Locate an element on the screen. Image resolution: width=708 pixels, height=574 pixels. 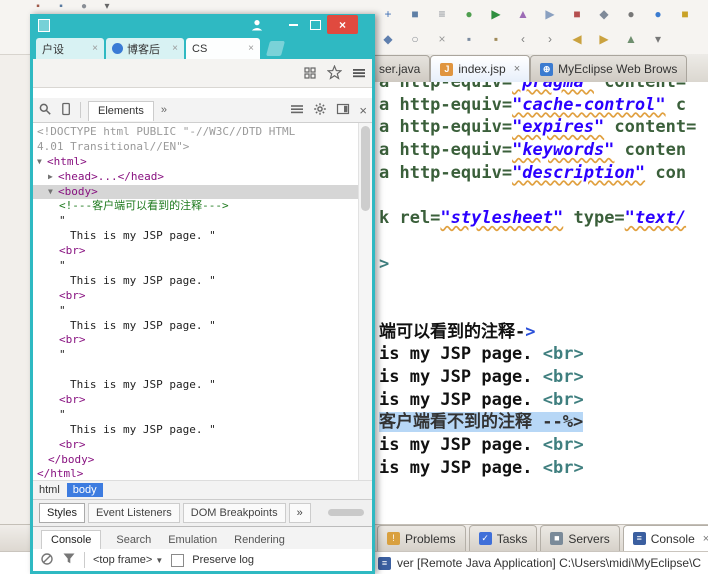
code-line: > is located at coordinates (543, 264).